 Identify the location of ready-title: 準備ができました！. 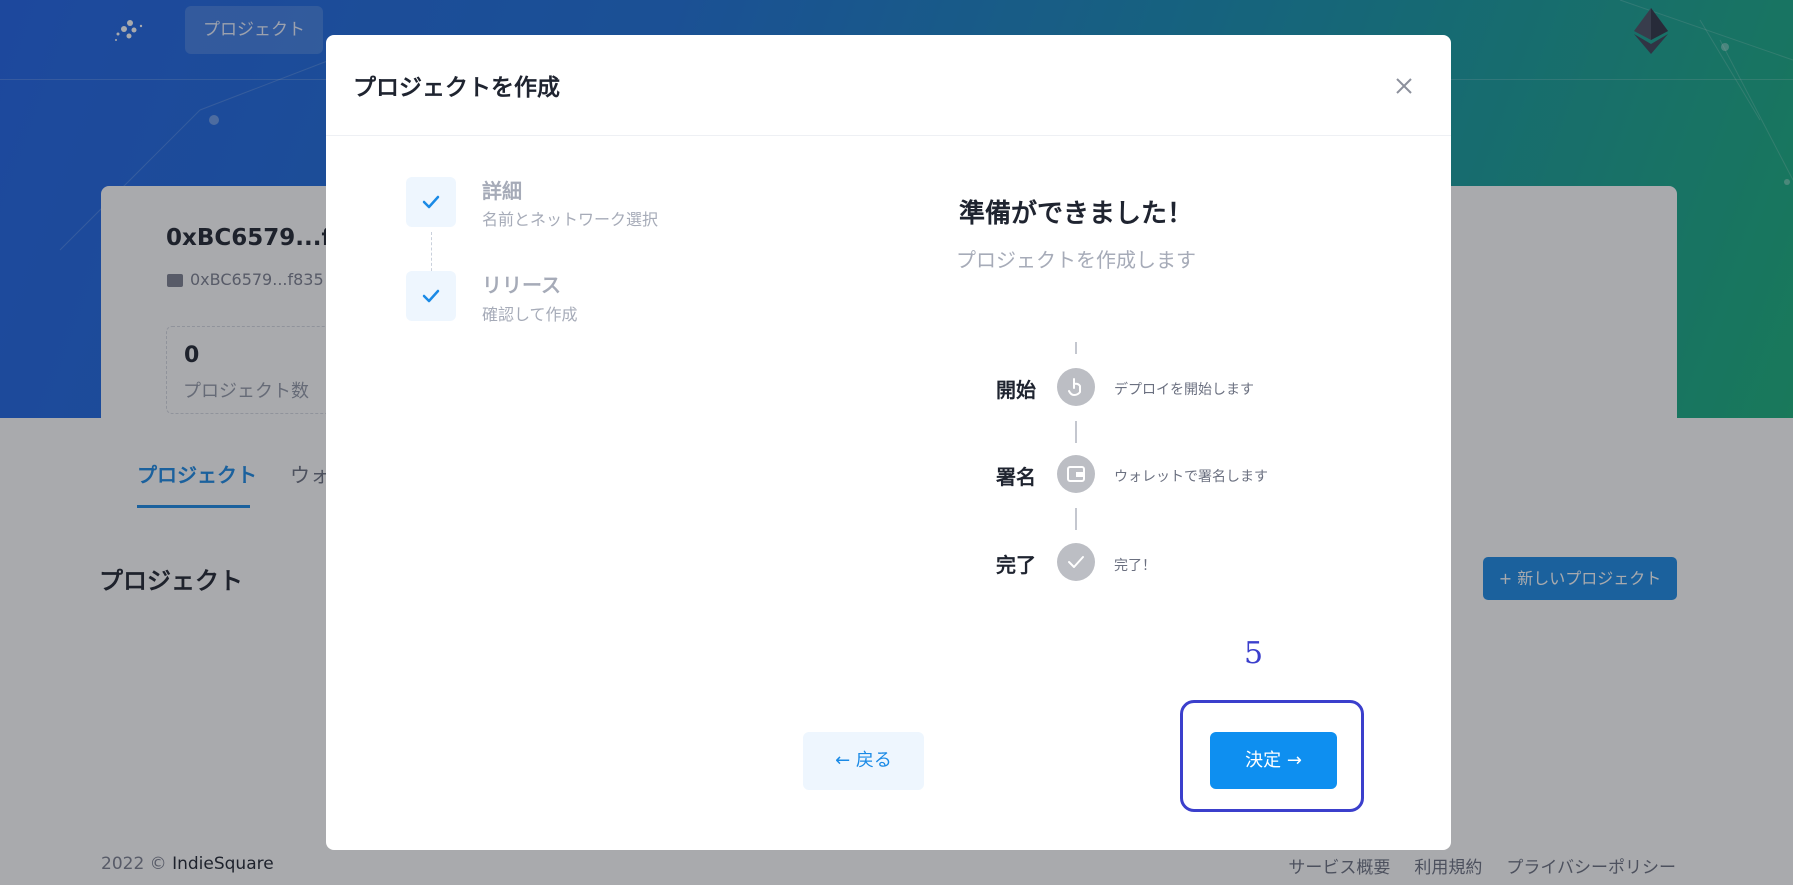
(1075, 214).